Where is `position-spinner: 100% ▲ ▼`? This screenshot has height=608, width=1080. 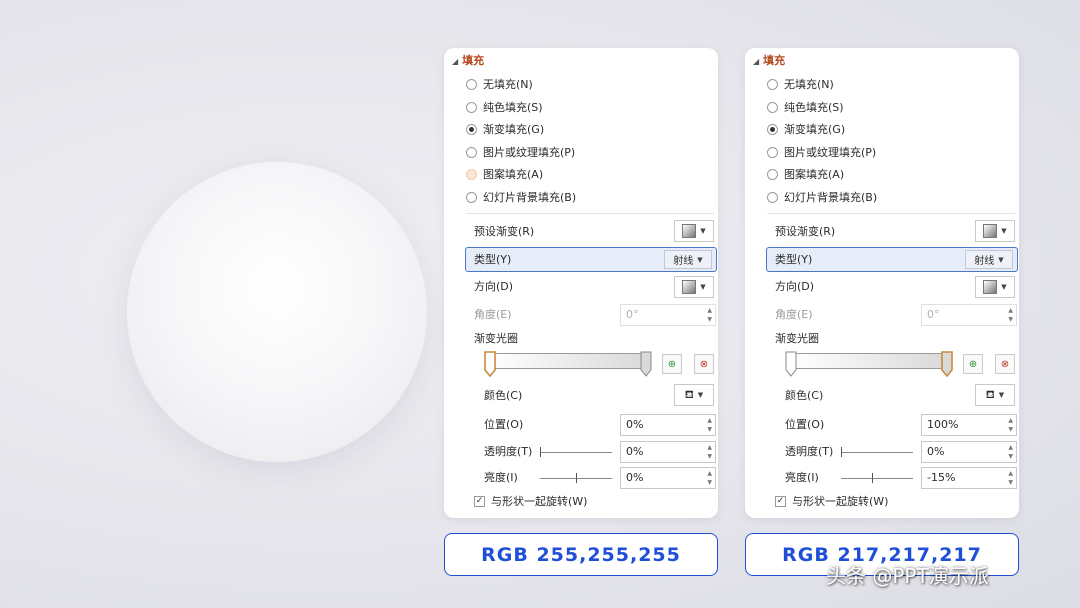
position-spinner: 100% ▲ ▼ is located at coordinates (969, 425).